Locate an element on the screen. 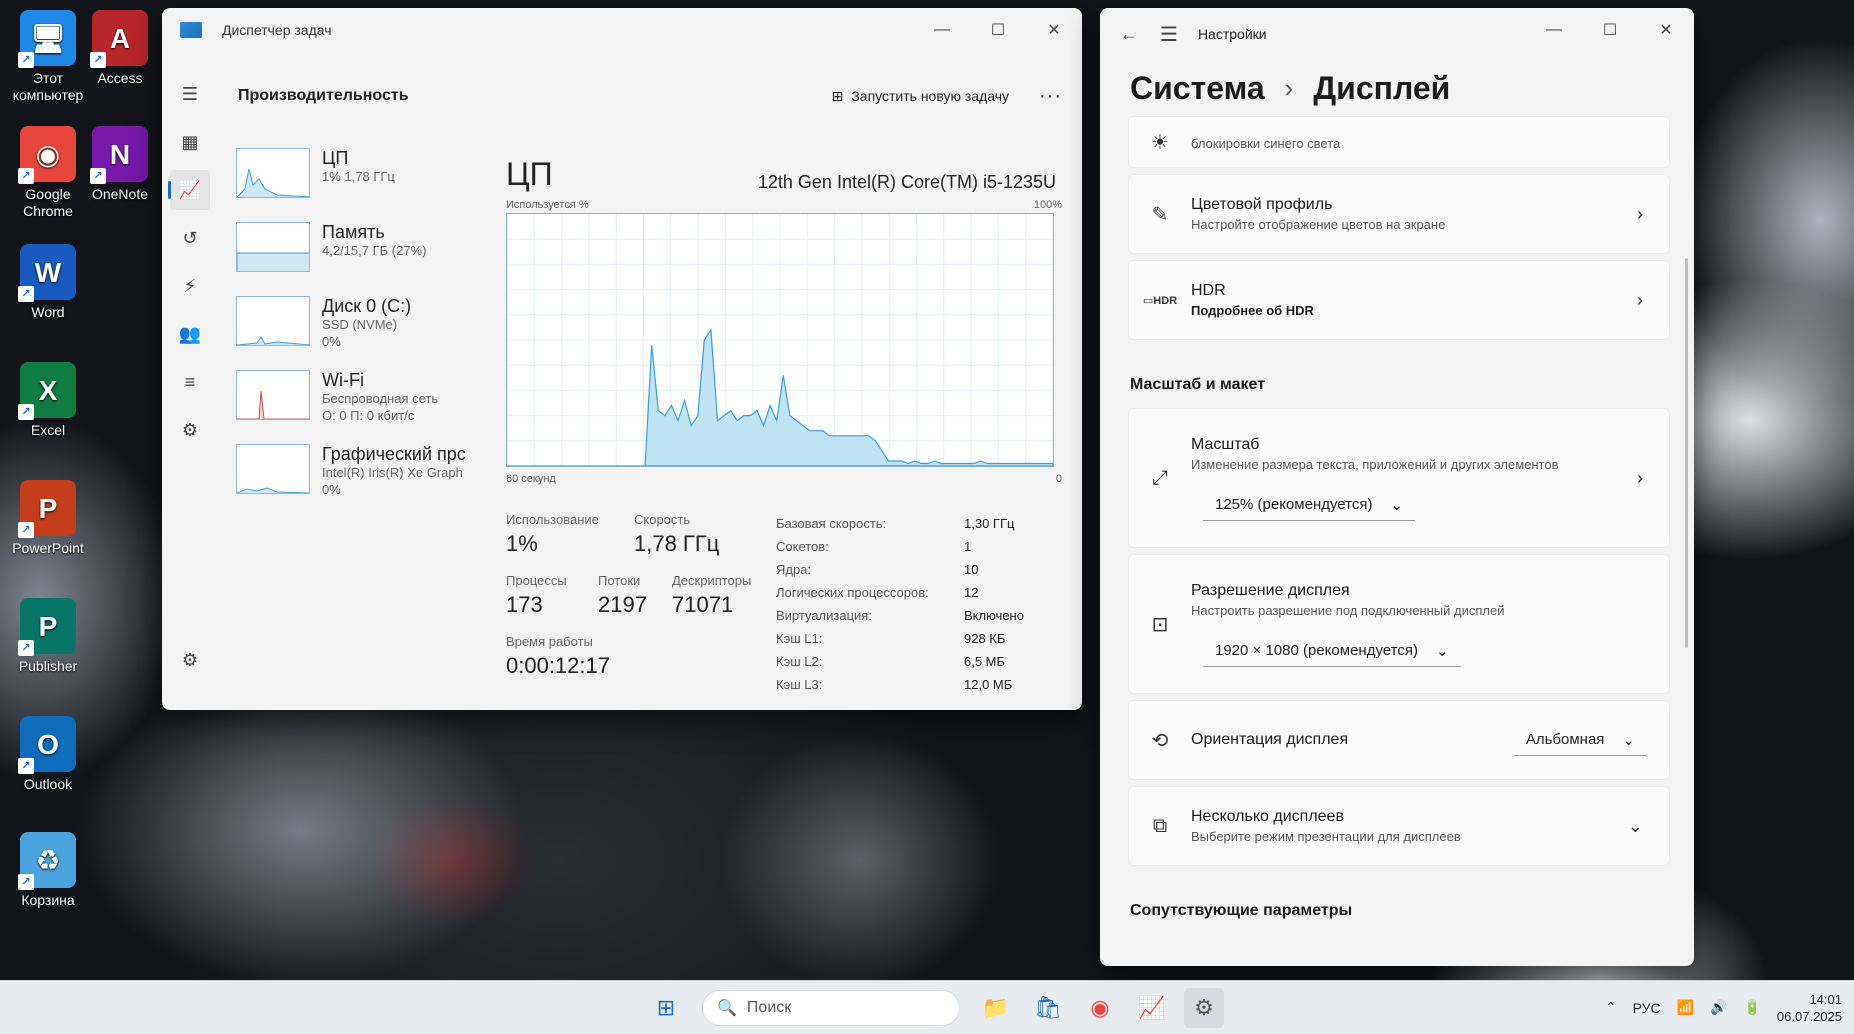 The width and height of the screenshot is (1854, 1034). more-options-button: ··· is located at coordinates (1050, 96).